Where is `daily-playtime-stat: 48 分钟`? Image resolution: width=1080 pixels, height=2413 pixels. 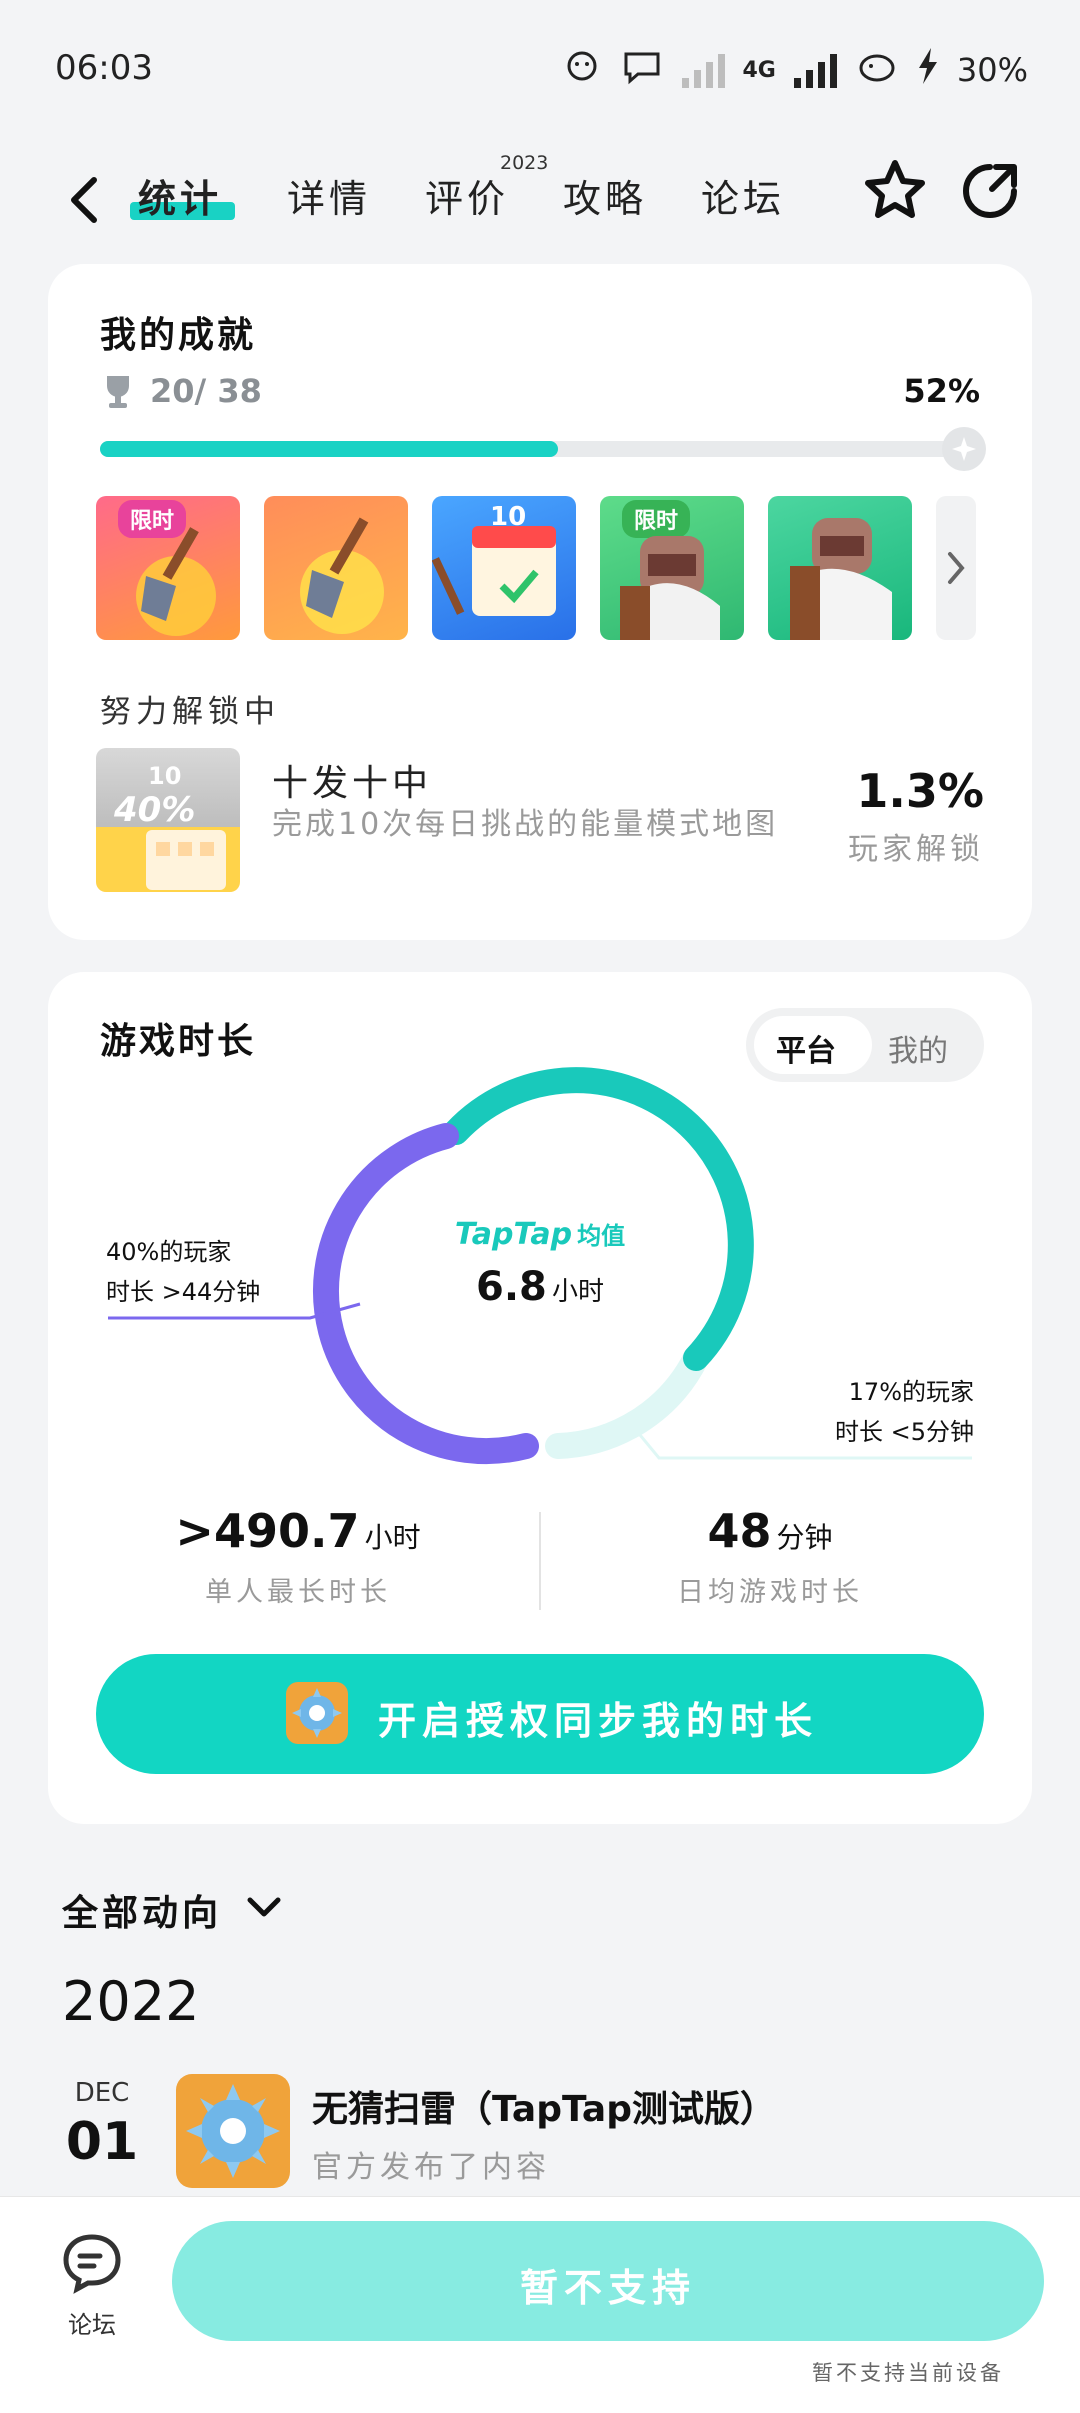 daily-playtime-stat: 48 分钟 is located at coordinates (770, 1531).